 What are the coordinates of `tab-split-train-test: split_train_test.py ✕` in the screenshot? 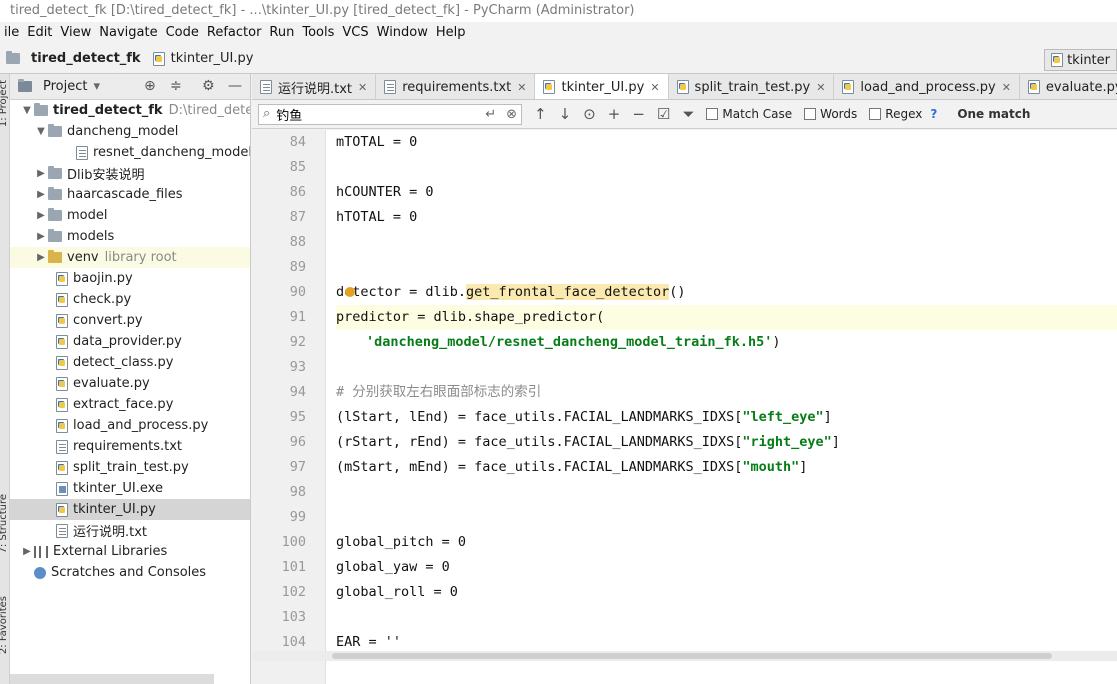 It's located at (752, 86).